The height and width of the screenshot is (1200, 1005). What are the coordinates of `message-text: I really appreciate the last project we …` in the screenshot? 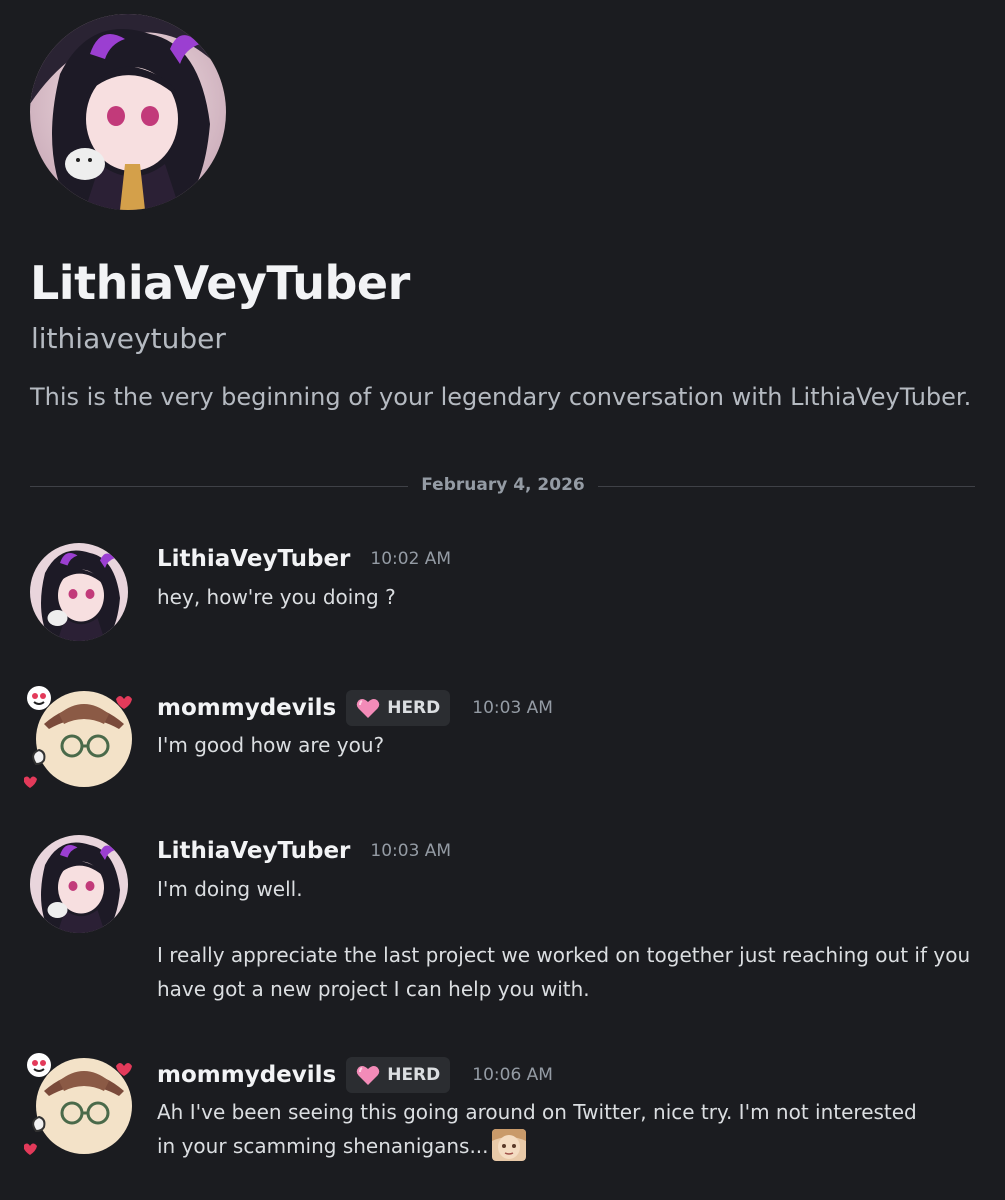 It's located at (564, 972).